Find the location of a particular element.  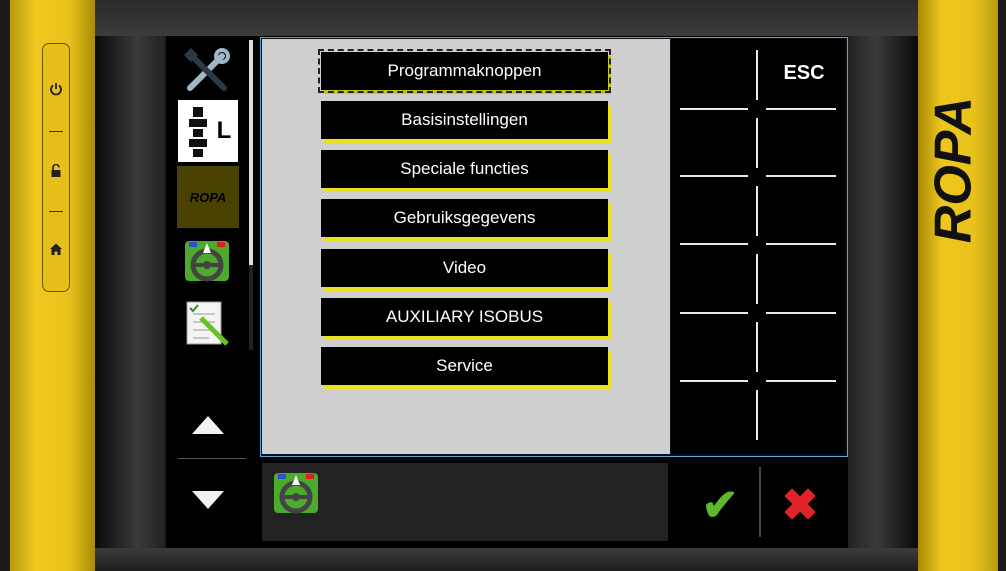

sidebar-item-steering is located at coordinates (207, 261).